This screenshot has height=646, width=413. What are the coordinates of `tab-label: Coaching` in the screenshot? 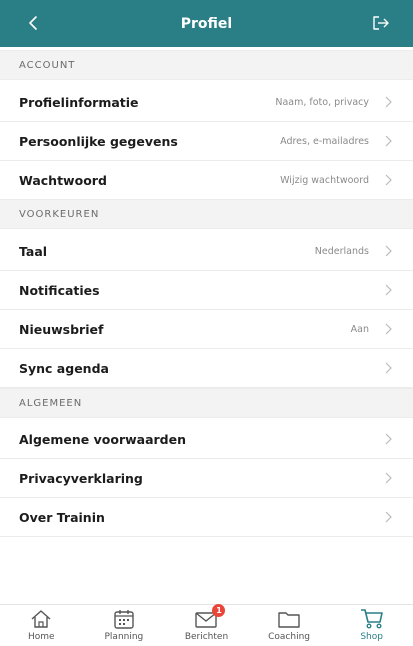 It's located at (289, 637).